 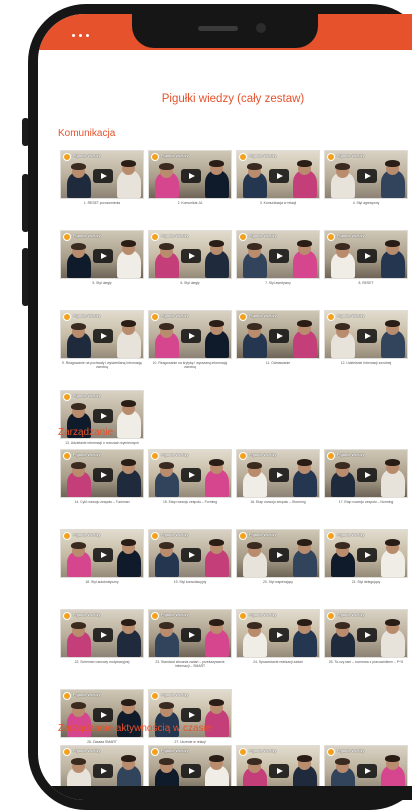 I want to click on menu-dots-icon, so click(x=80, y=35).